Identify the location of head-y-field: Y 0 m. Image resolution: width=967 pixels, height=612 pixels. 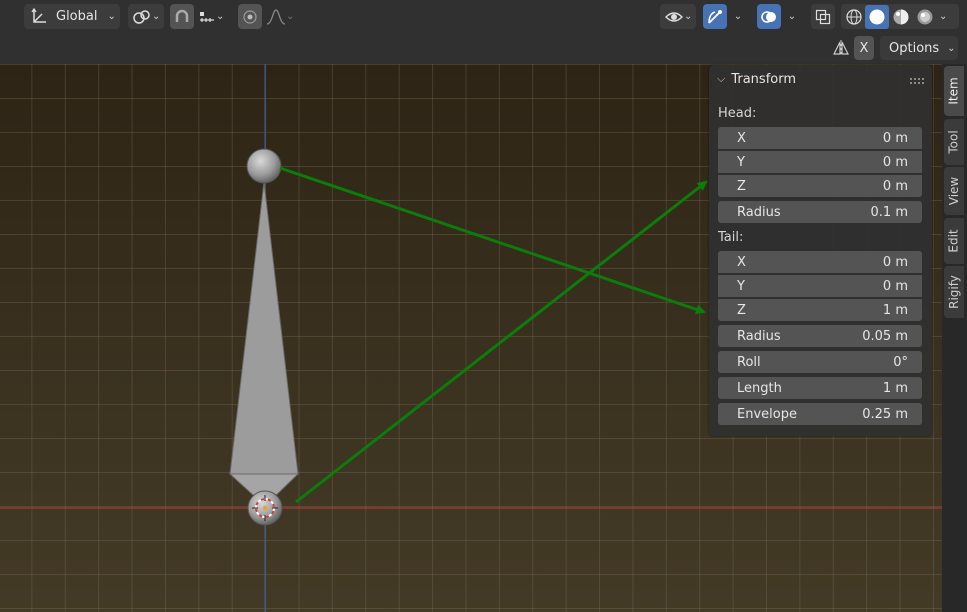
(820, 162).